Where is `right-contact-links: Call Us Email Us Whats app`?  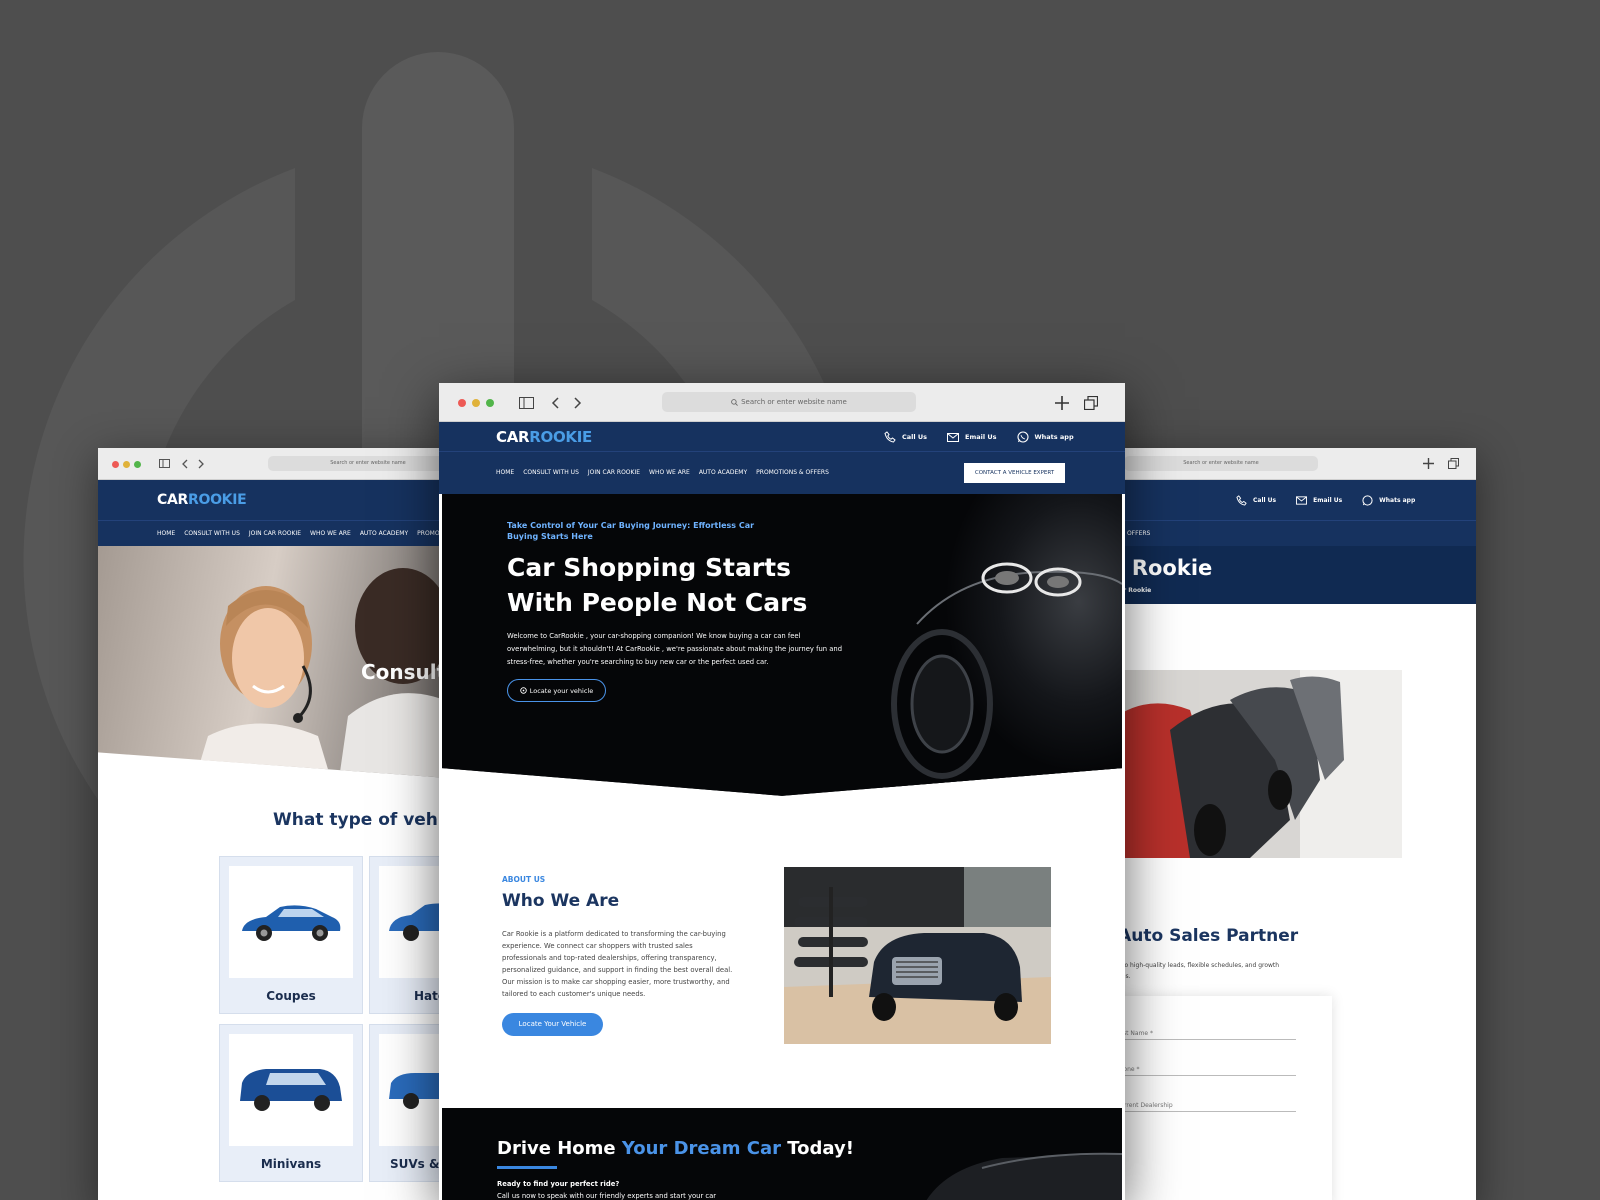
right-contact-links: Call Us Email Us Whats app is located at coordinates (1335, 500).